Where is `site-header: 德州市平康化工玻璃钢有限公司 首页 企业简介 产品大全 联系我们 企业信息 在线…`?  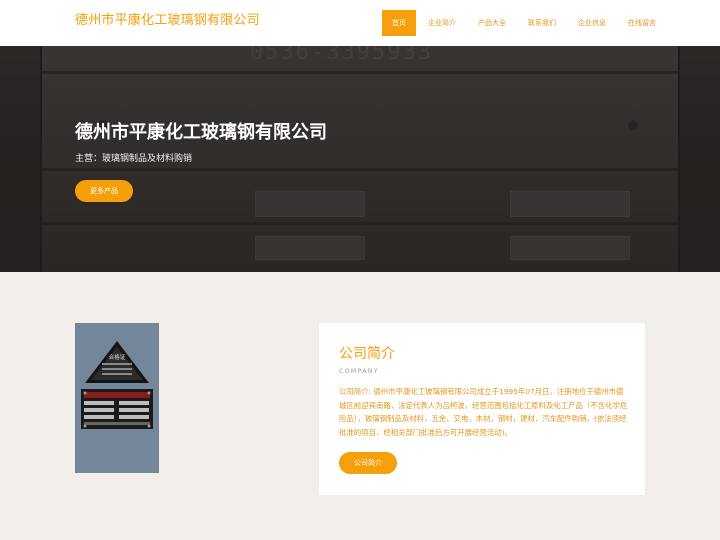 site-header: 德州市平康化工玻璃钢有限公司 首页 企业简介 产品大全 联系我们 企业信息 在线… is located at coordinates (360, 23).